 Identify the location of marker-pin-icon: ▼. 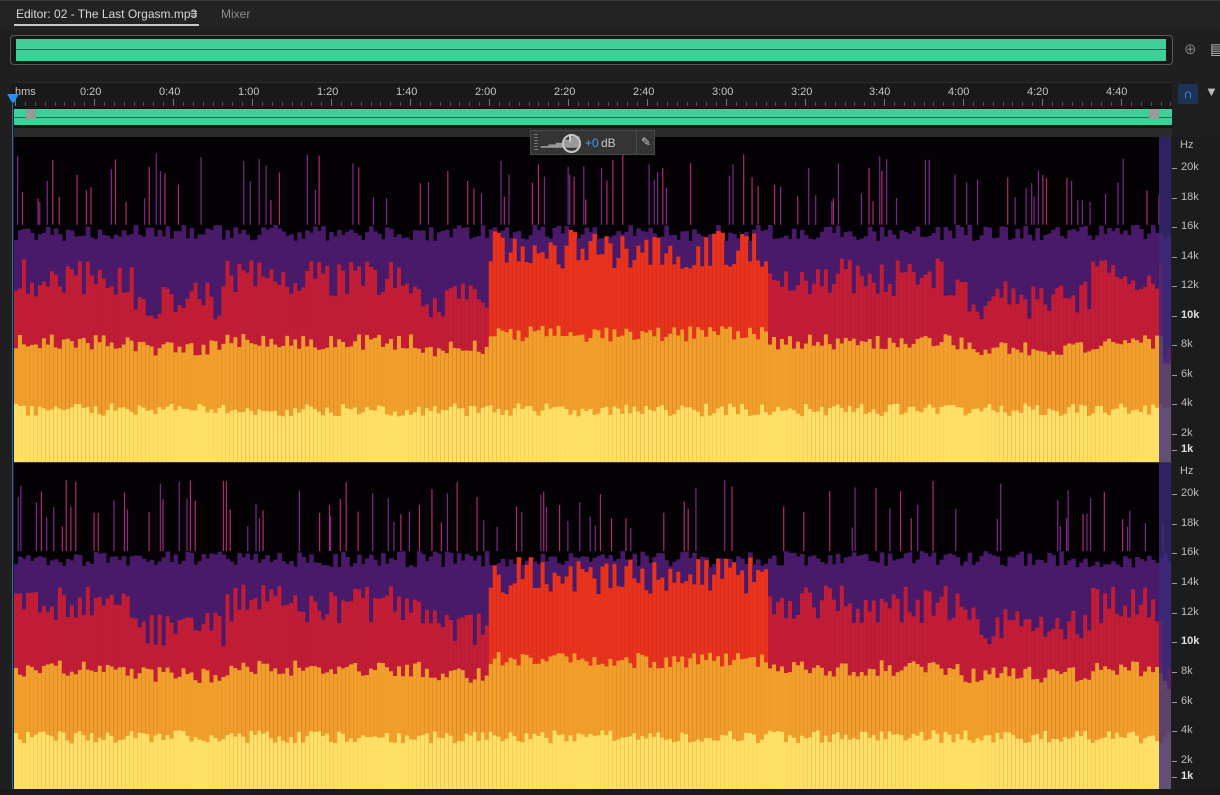
(1211, 91).